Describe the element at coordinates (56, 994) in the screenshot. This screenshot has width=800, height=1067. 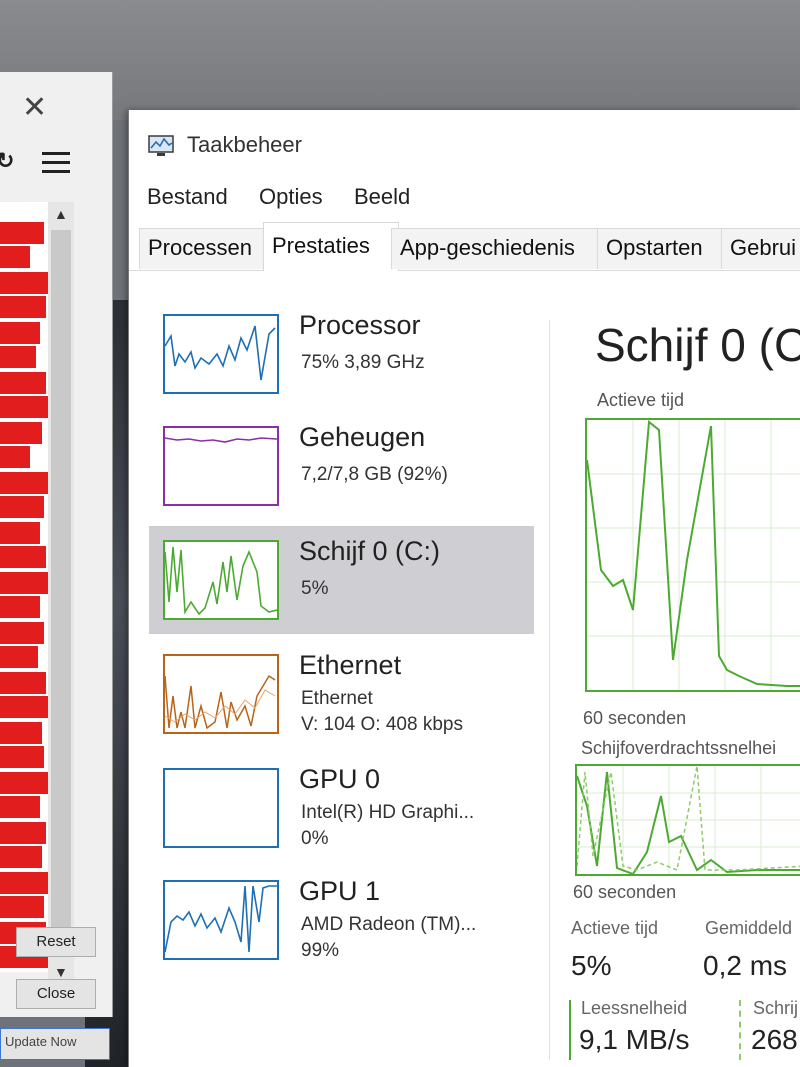
I see `close-button: Close` at that location.